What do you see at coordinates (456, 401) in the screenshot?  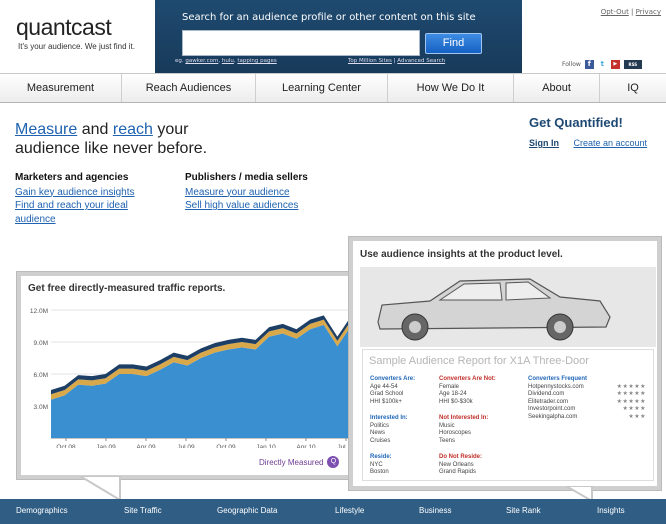 I see `report-item: HHI $0-$30k` at bounding box center [456, 401].